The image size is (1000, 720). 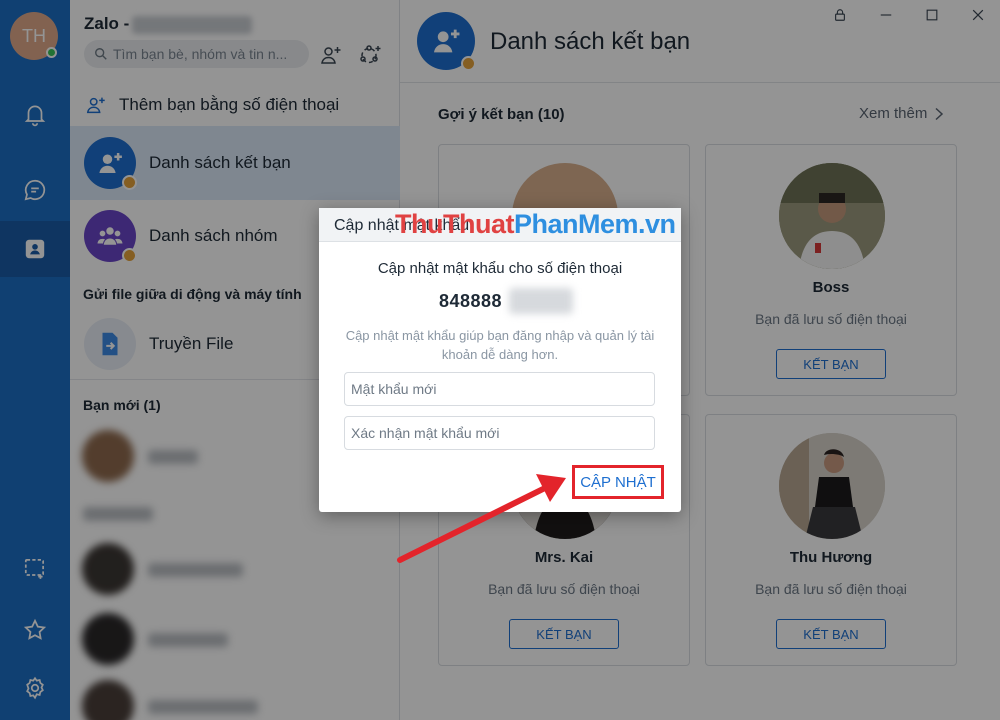 I want to click on watermark: ThuThuatPhanMem.vn, so click(x=535, y=224).